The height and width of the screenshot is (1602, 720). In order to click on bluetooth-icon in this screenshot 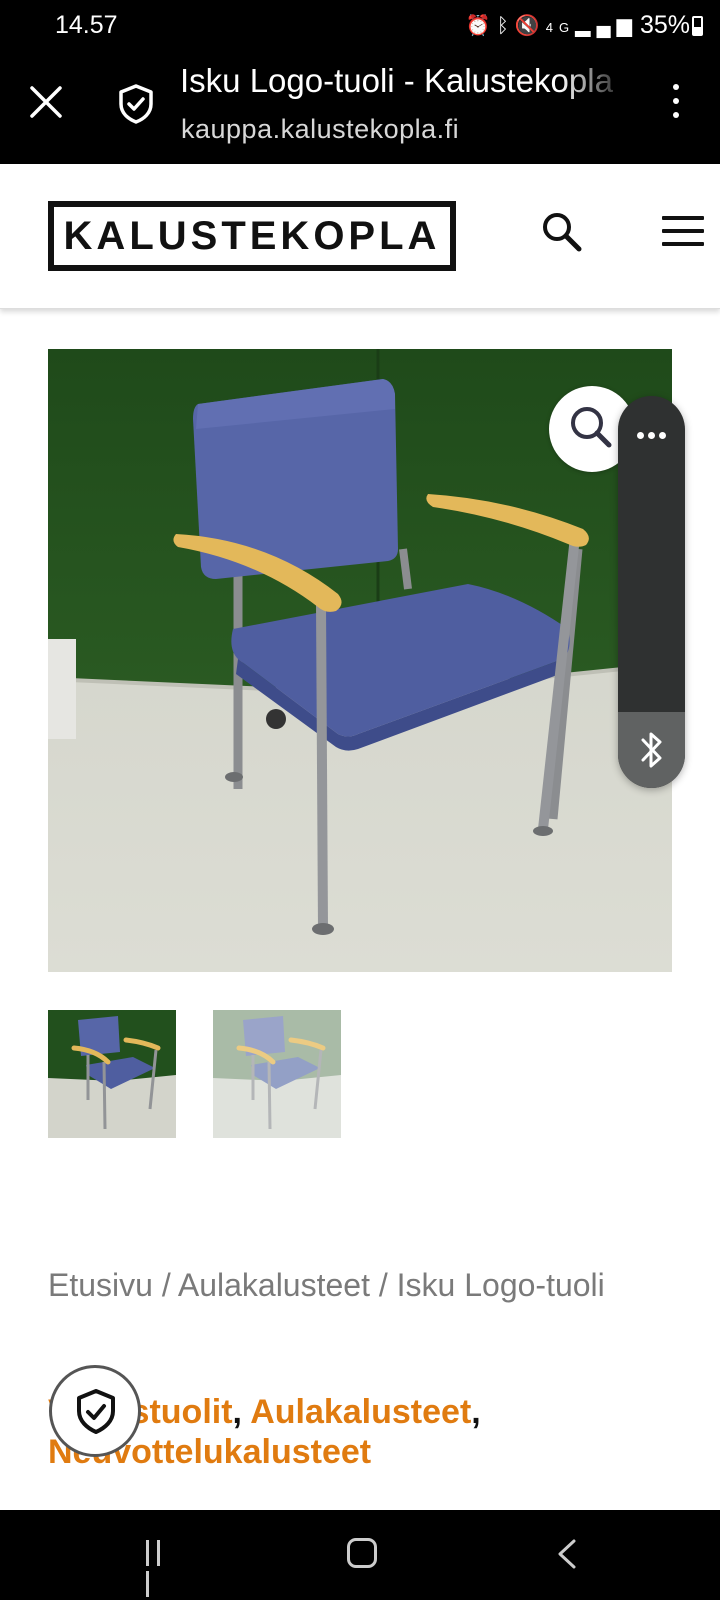, I will do `click(651, 750)`.